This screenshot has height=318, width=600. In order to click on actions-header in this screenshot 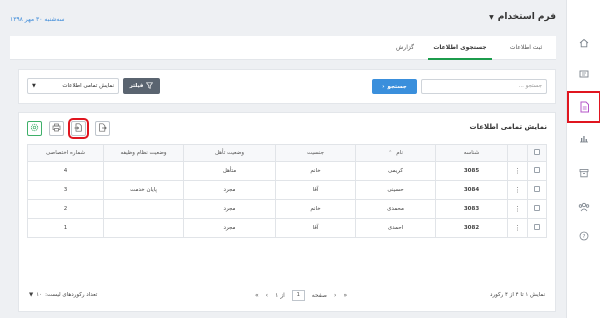, I will do `click(517, 153)`.